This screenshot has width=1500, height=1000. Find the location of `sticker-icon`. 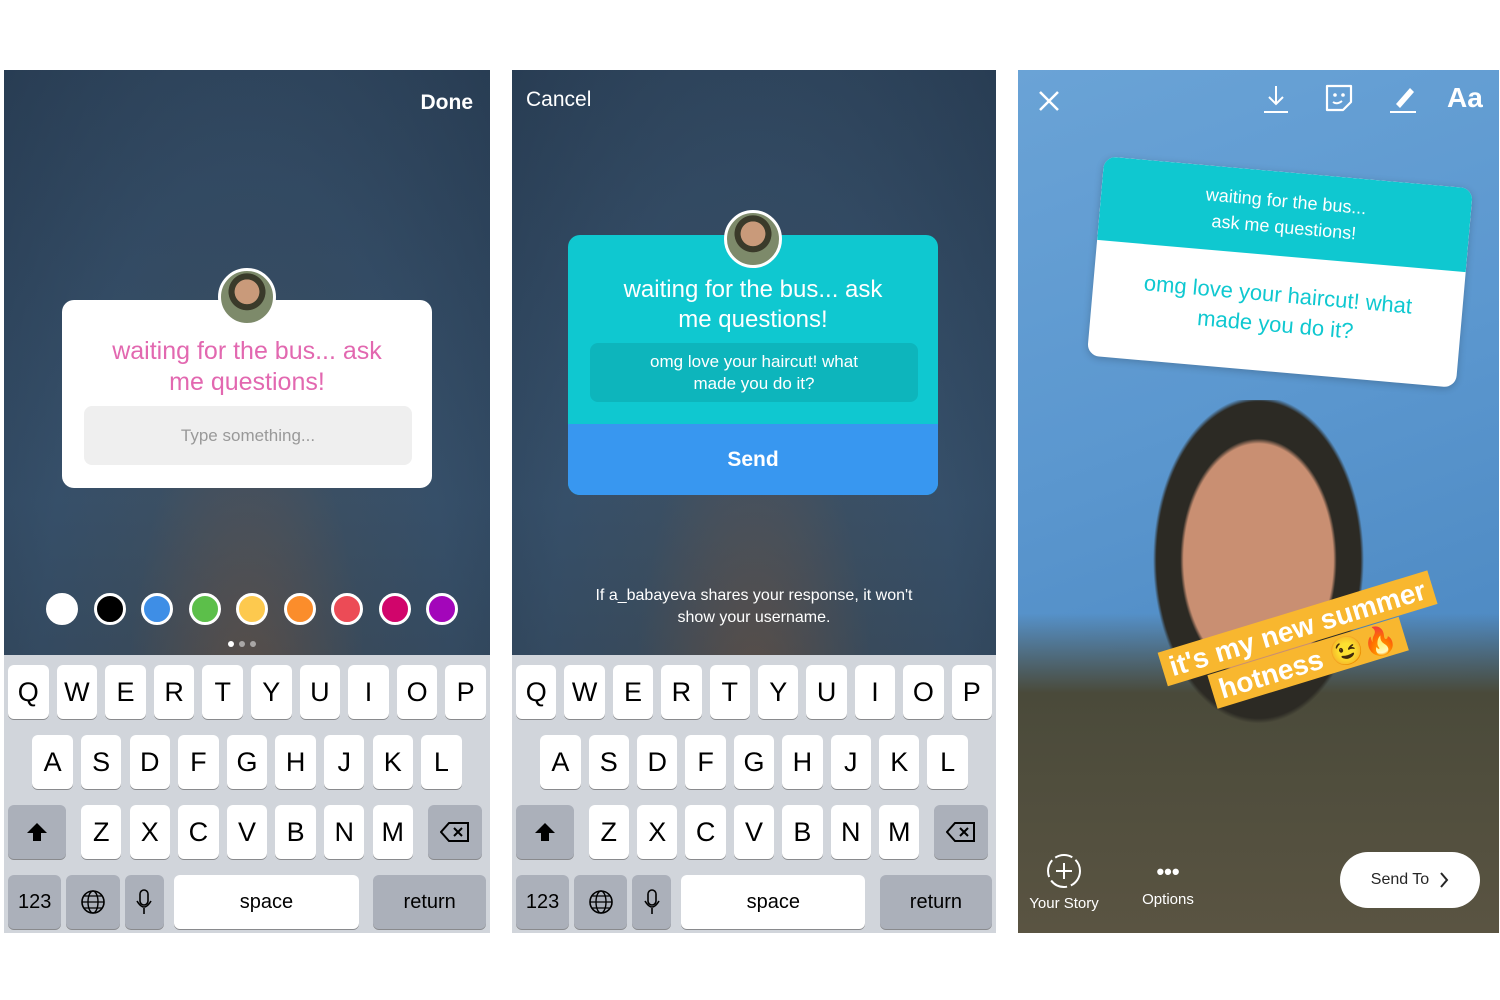

sticker-icon is located at coordinates (1339, 98).